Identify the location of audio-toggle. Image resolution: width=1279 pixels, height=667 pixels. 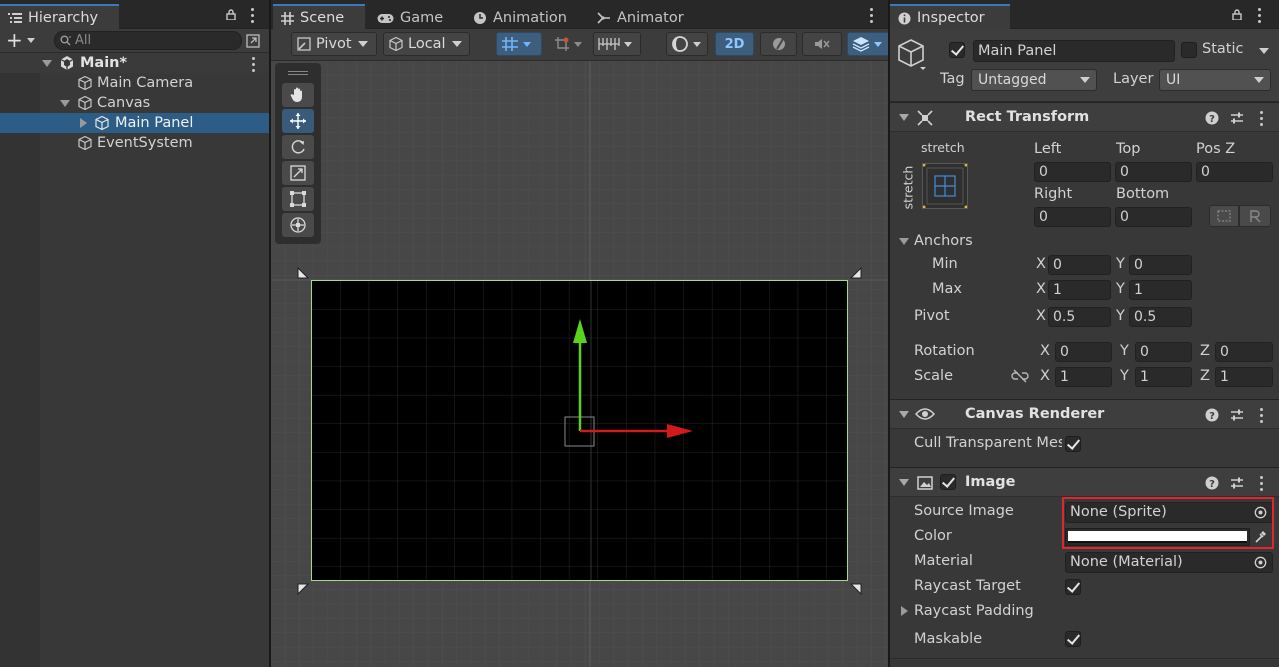
(822, 44).